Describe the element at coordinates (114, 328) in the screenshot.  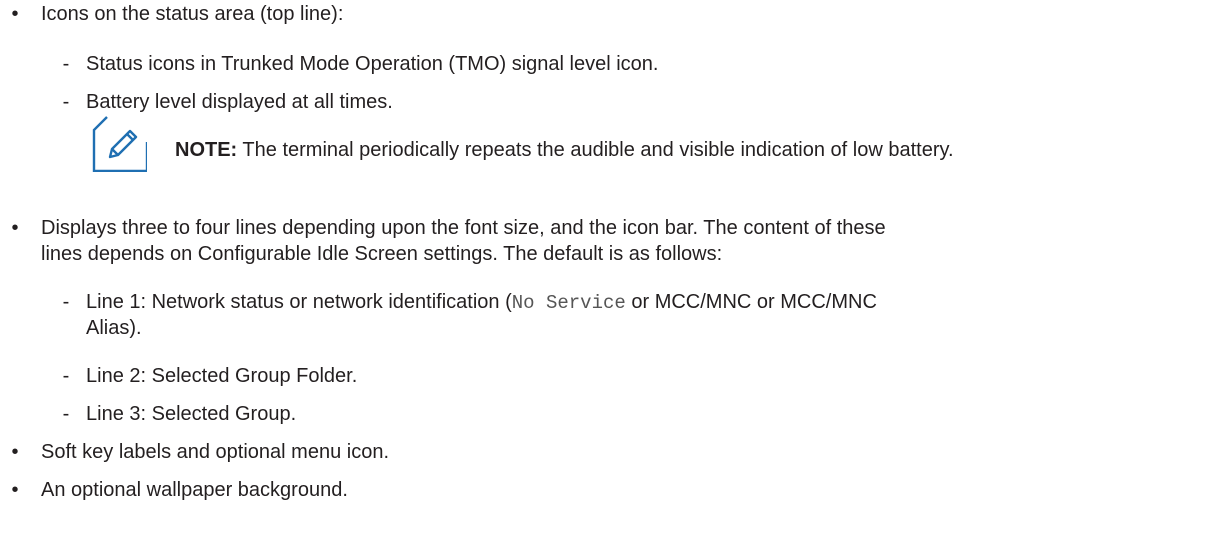
I see `sub-item-continuation: Alias).` at that location.